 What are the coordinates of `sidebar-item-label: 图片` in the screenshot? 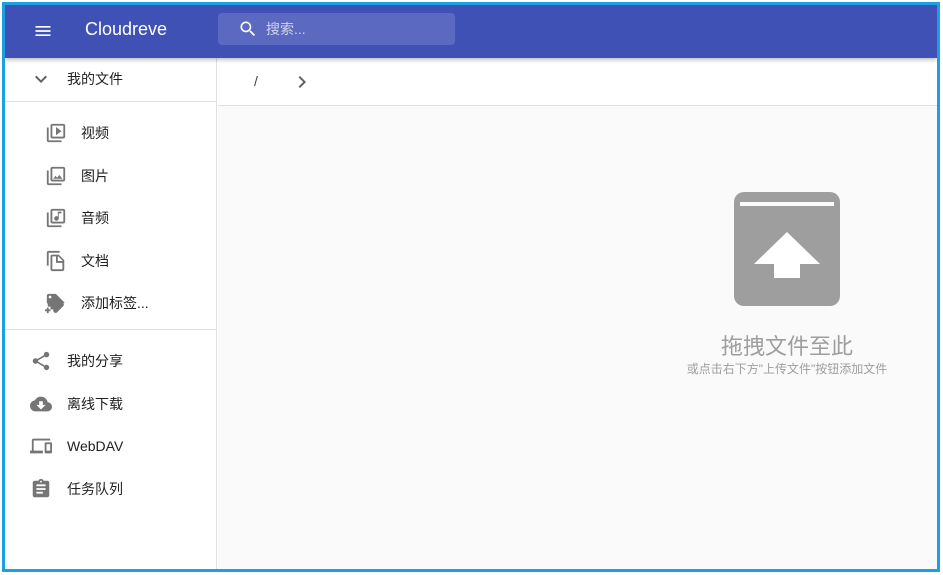 It's located at (95, 176).